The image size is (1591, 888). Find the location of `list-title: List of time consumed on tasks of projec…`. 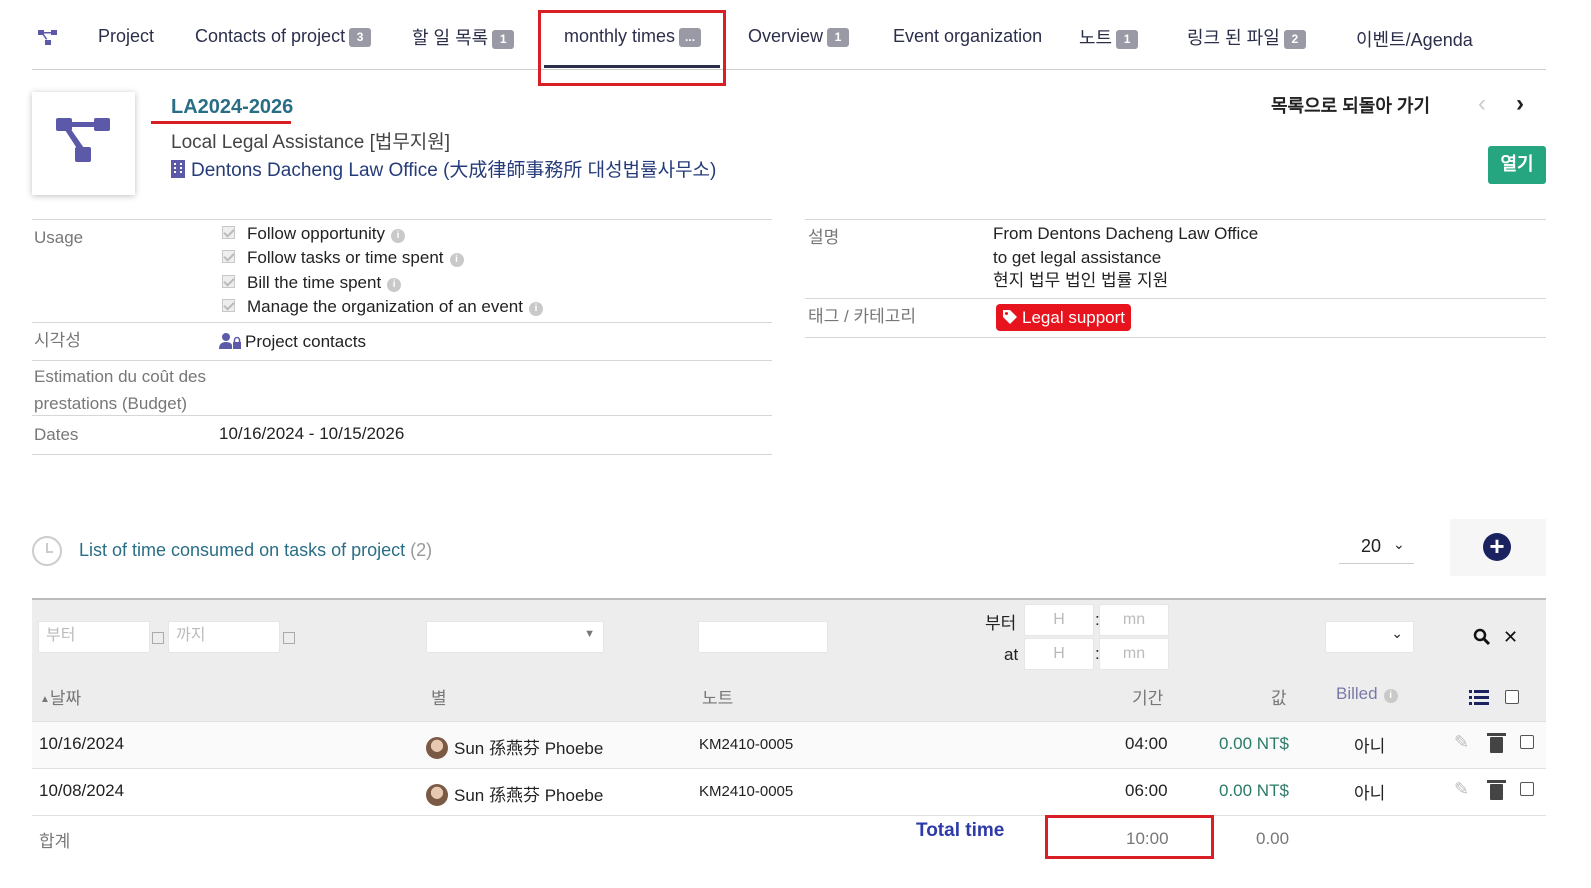

list-title: List of time consumed on tasks of projec… is located at coordinates (255, 550).